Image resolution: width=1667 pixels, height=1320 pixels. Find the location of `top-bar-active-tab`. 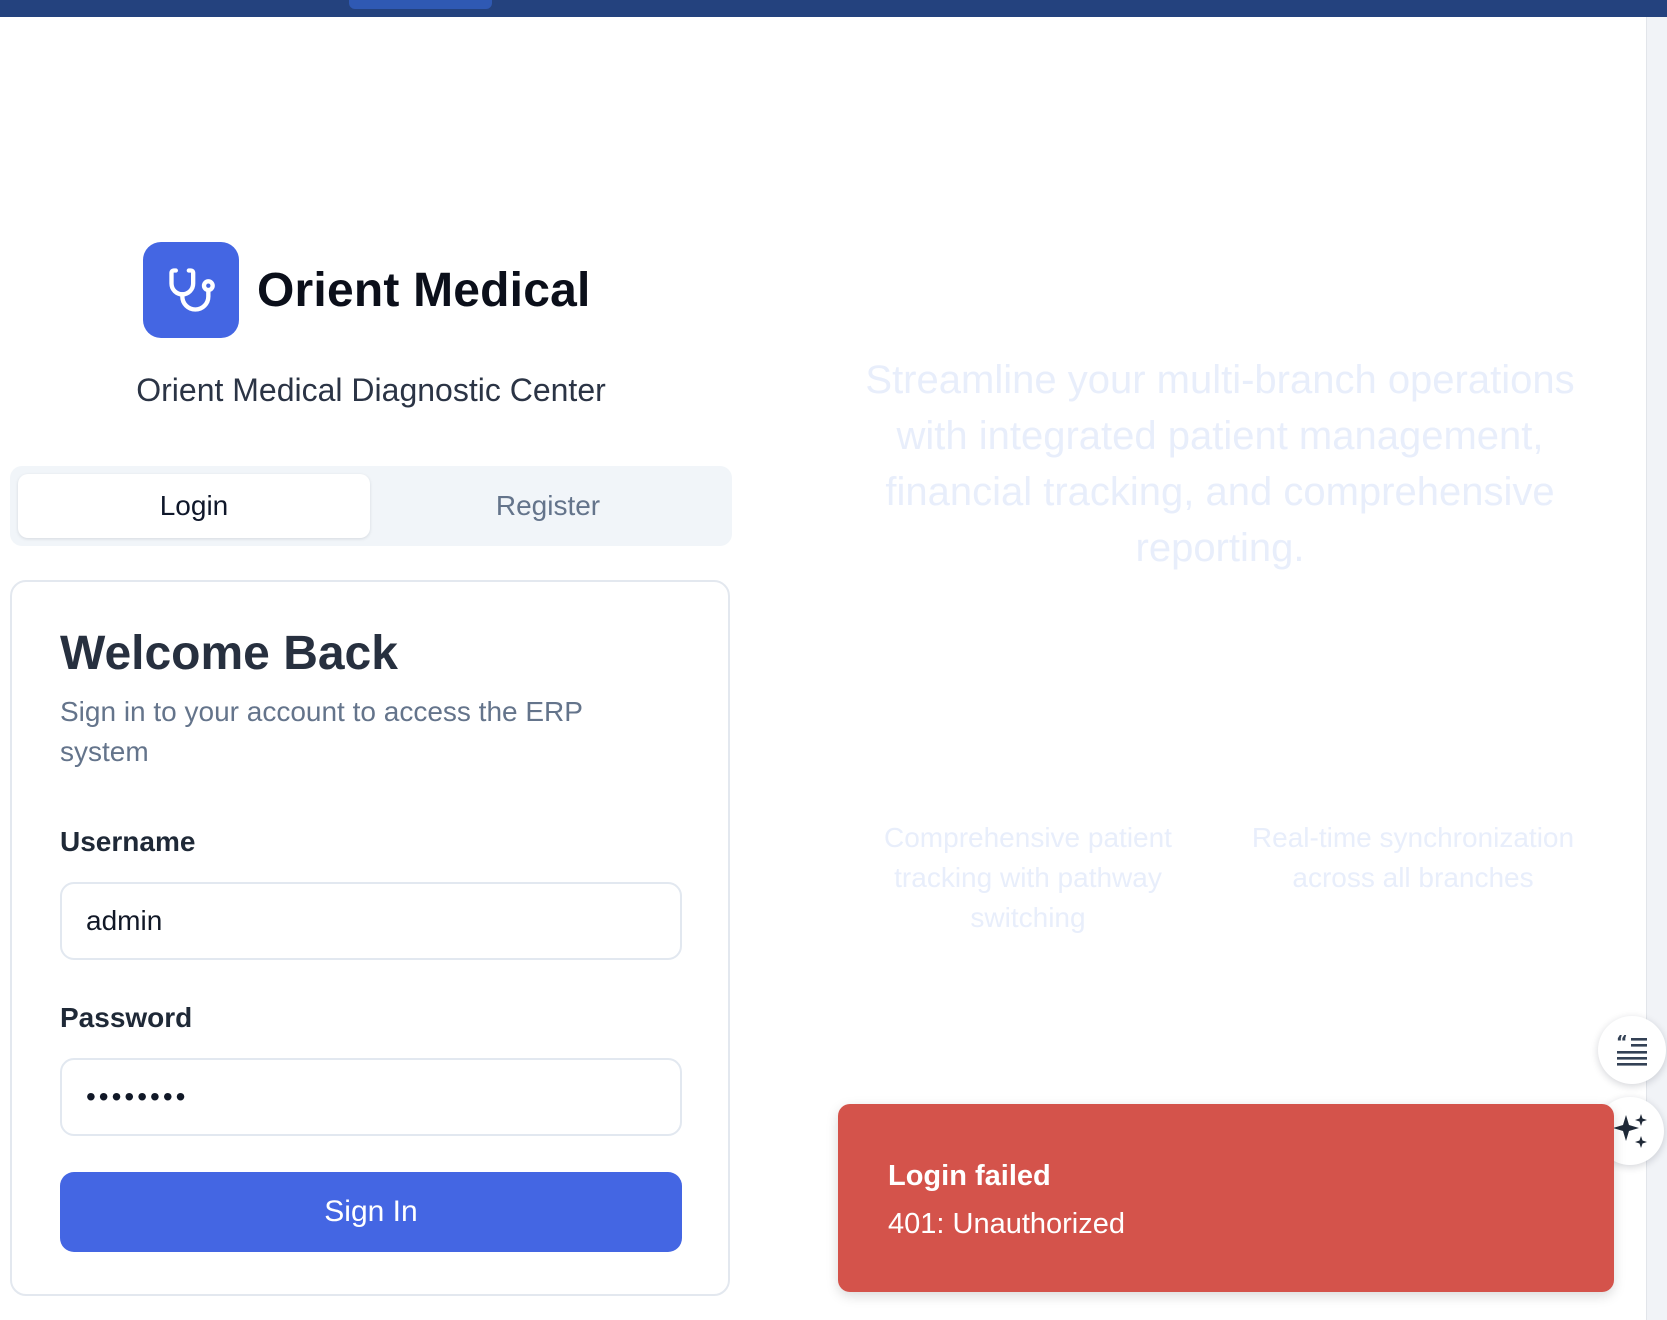

top-bar-active-tab is located at coordinates (420, 4).